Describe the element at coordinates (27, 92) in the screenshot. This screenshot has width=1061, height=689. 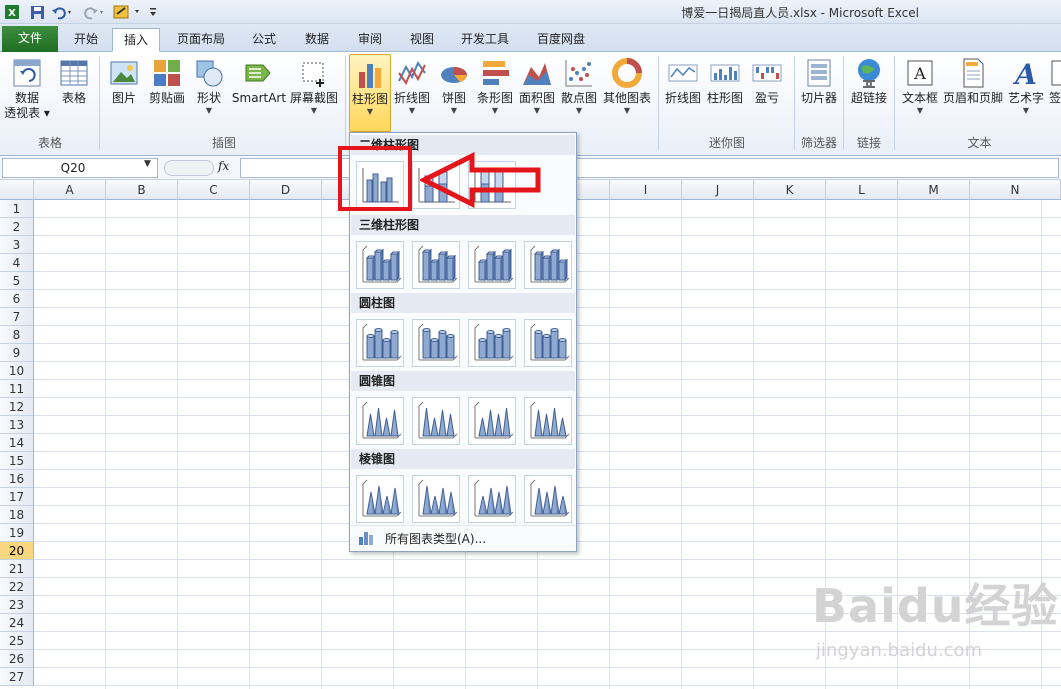
I see `pivot-table-button: 数据 透视表 ▾` at that location.